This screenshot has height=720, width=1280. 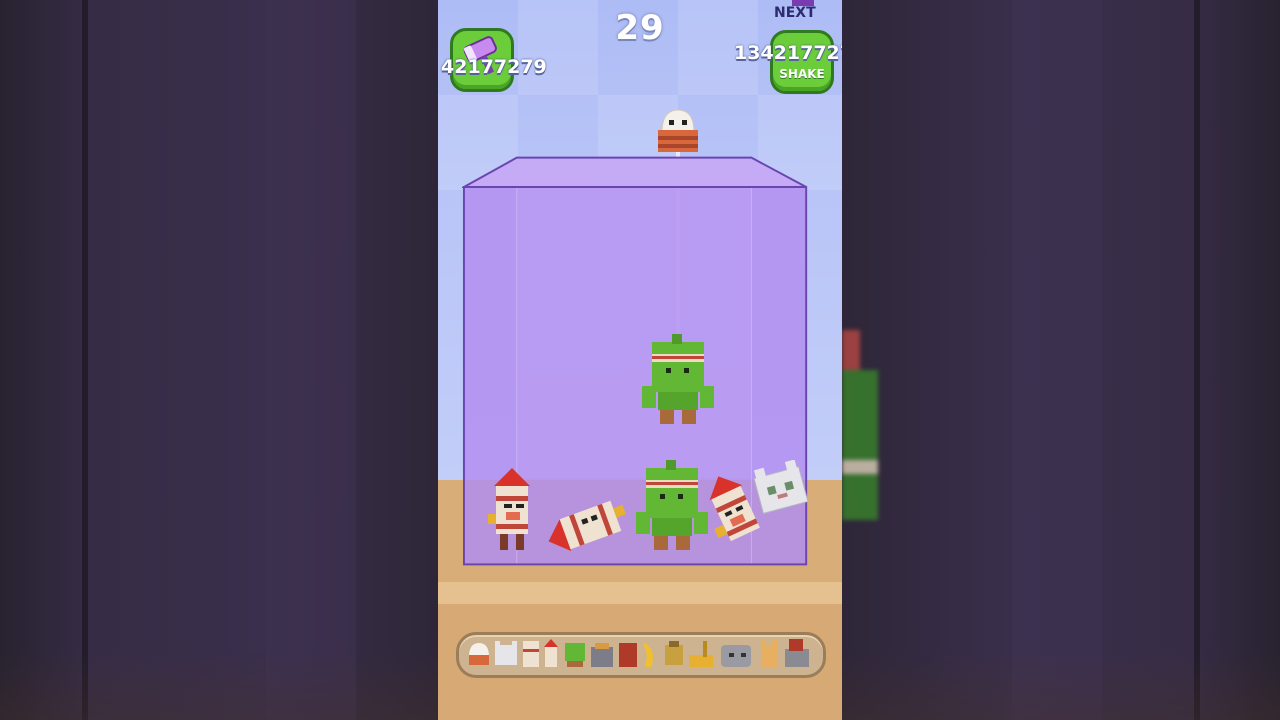 What do you see at coordinates (678, 131) in the screenshot?
I see `active-onigiri-piece` at bounding box center [678, 131].